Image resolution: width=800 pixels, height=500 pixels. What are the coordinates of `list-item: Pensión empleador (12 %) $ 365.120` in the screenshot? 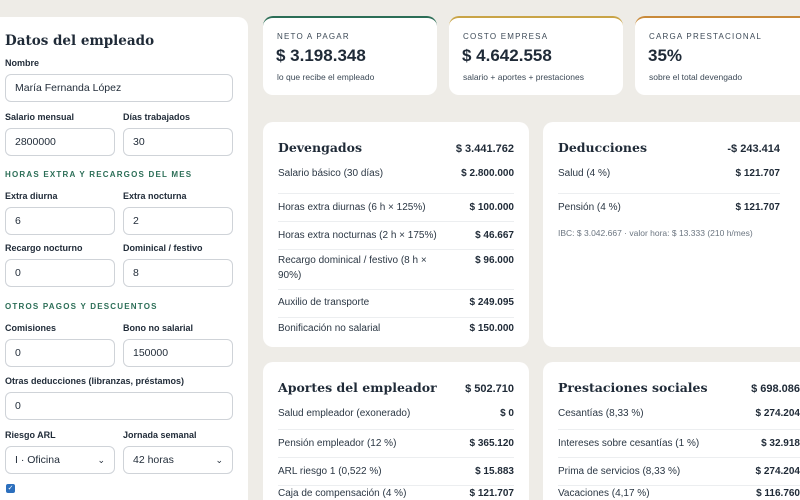 It's located at (396, 444).